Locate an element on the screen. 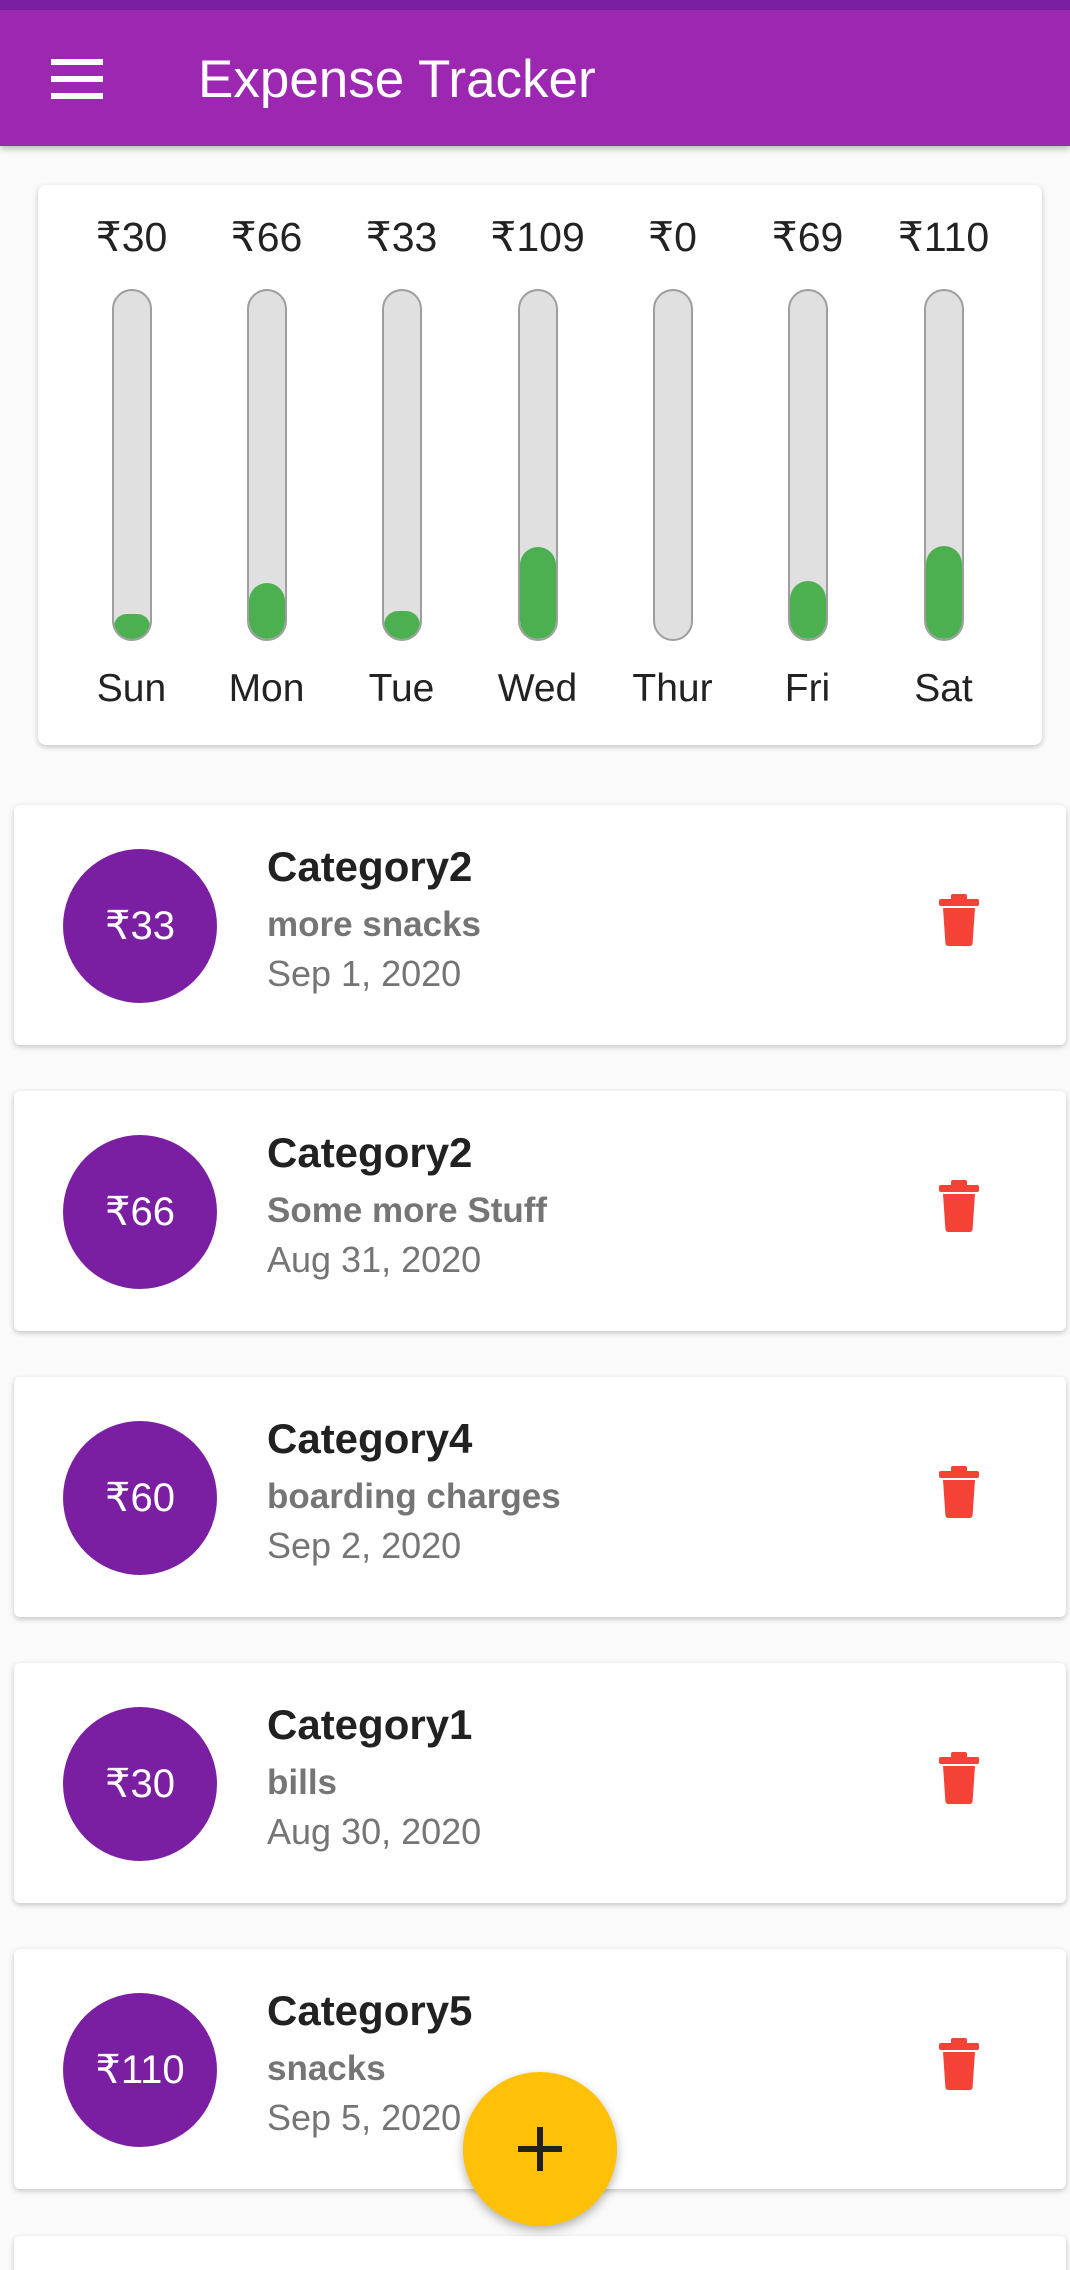 This screenshot has width=1070, height=2270. bar-amount-label: ₹69 is located at coordinates (807, 237).